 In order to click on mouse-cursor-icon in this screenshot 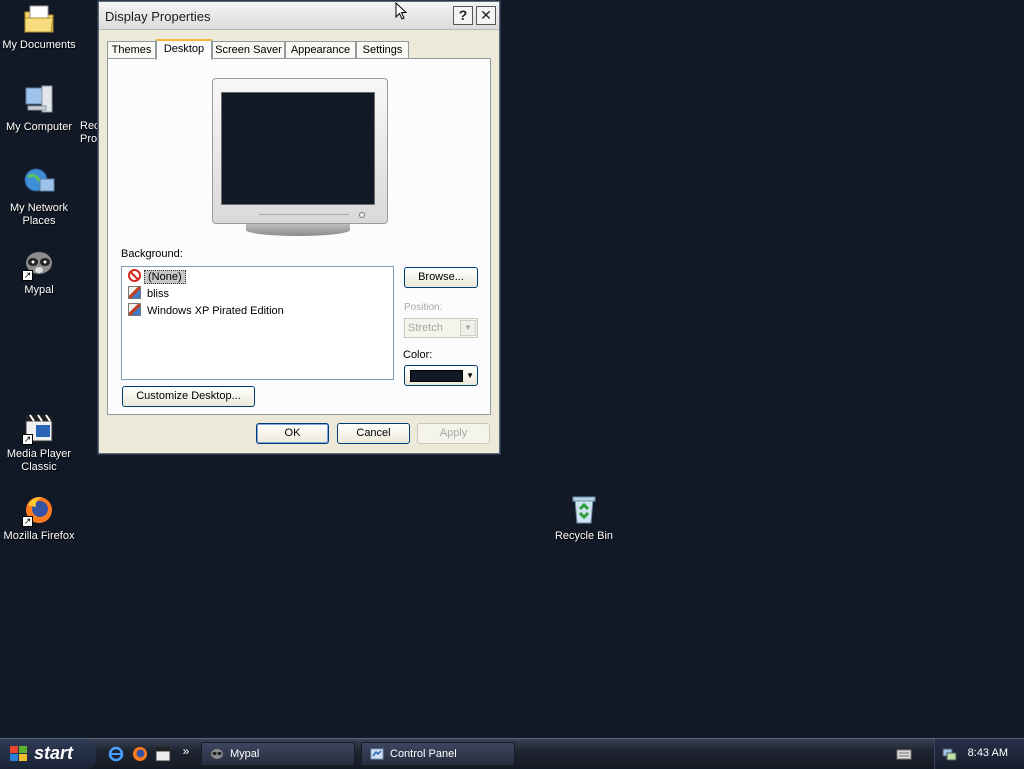, I will do `click(401, 11)`.